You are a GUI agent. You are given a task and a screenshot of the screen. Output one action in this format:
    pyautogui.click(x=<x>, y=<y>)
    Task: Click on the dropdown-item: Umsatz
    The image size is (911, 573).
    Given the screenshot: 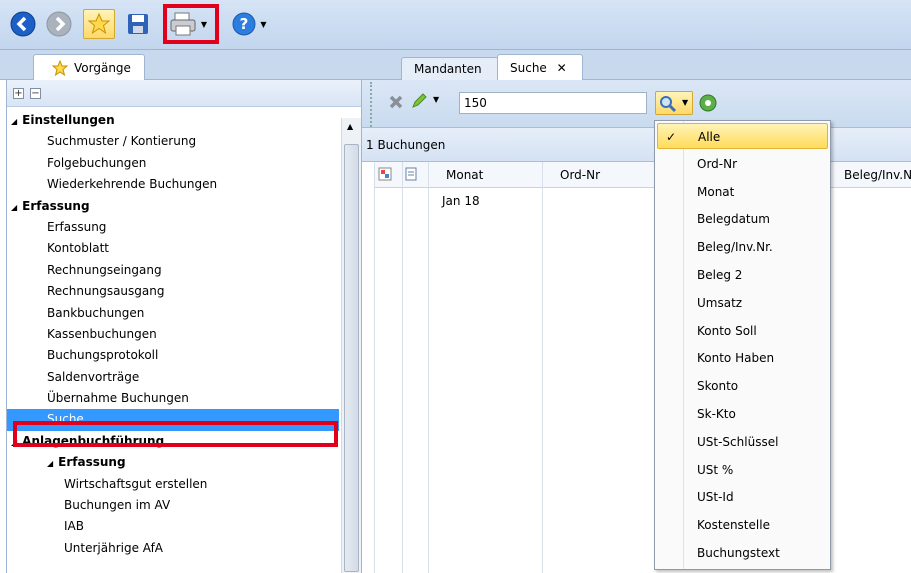 What is the action you would take?
    pyautogui.click(x=742, y=303)
    